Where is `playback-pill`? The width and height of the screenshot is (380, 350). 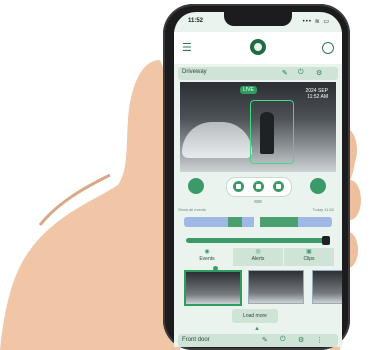 playback-pill is located at coordinates (259, 187).